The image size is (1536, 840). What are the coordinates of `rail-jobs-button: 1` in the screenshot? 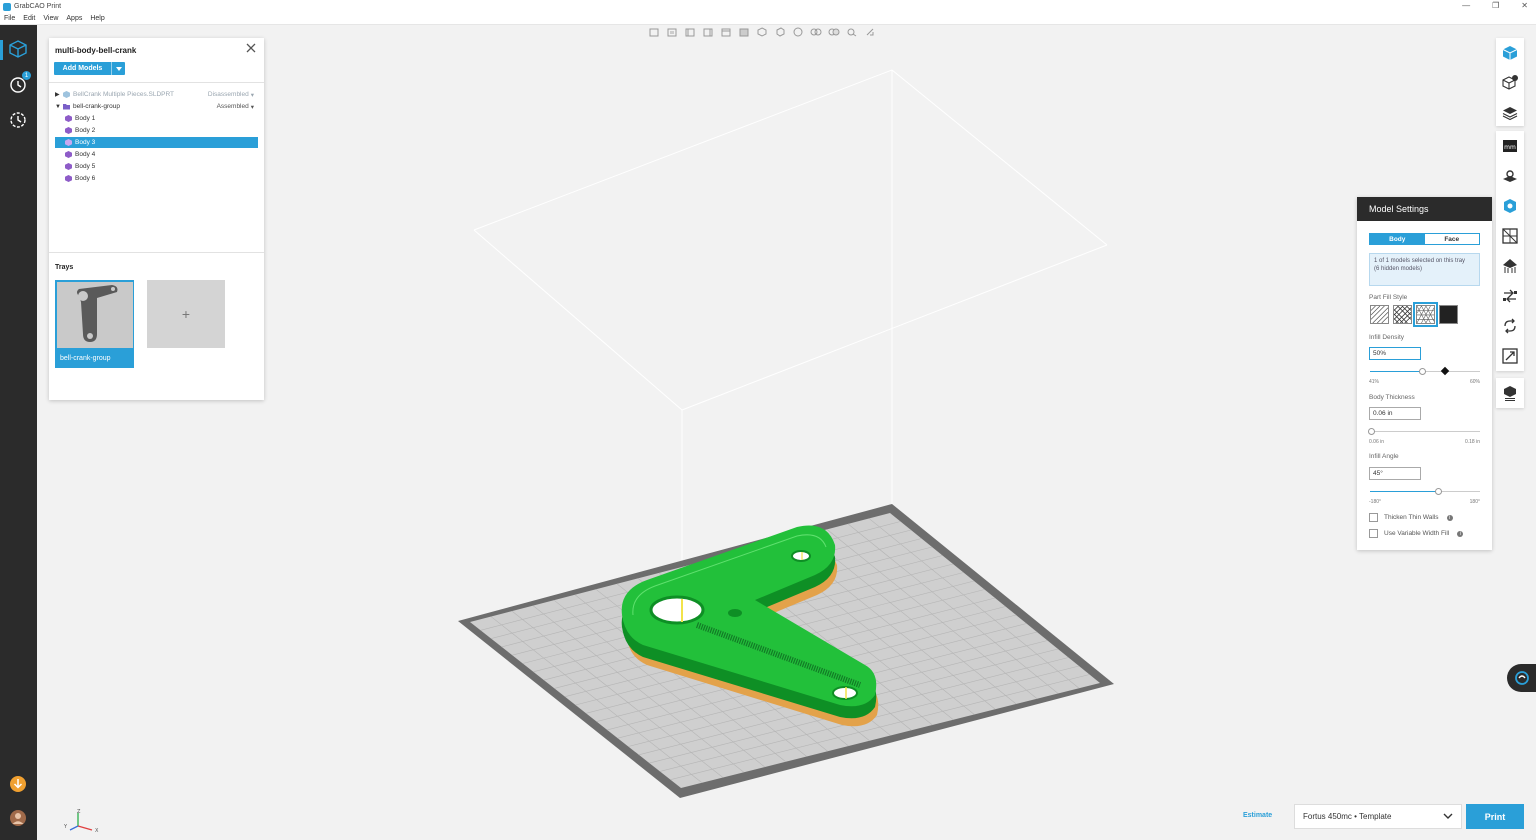 It's located at (19, 83).